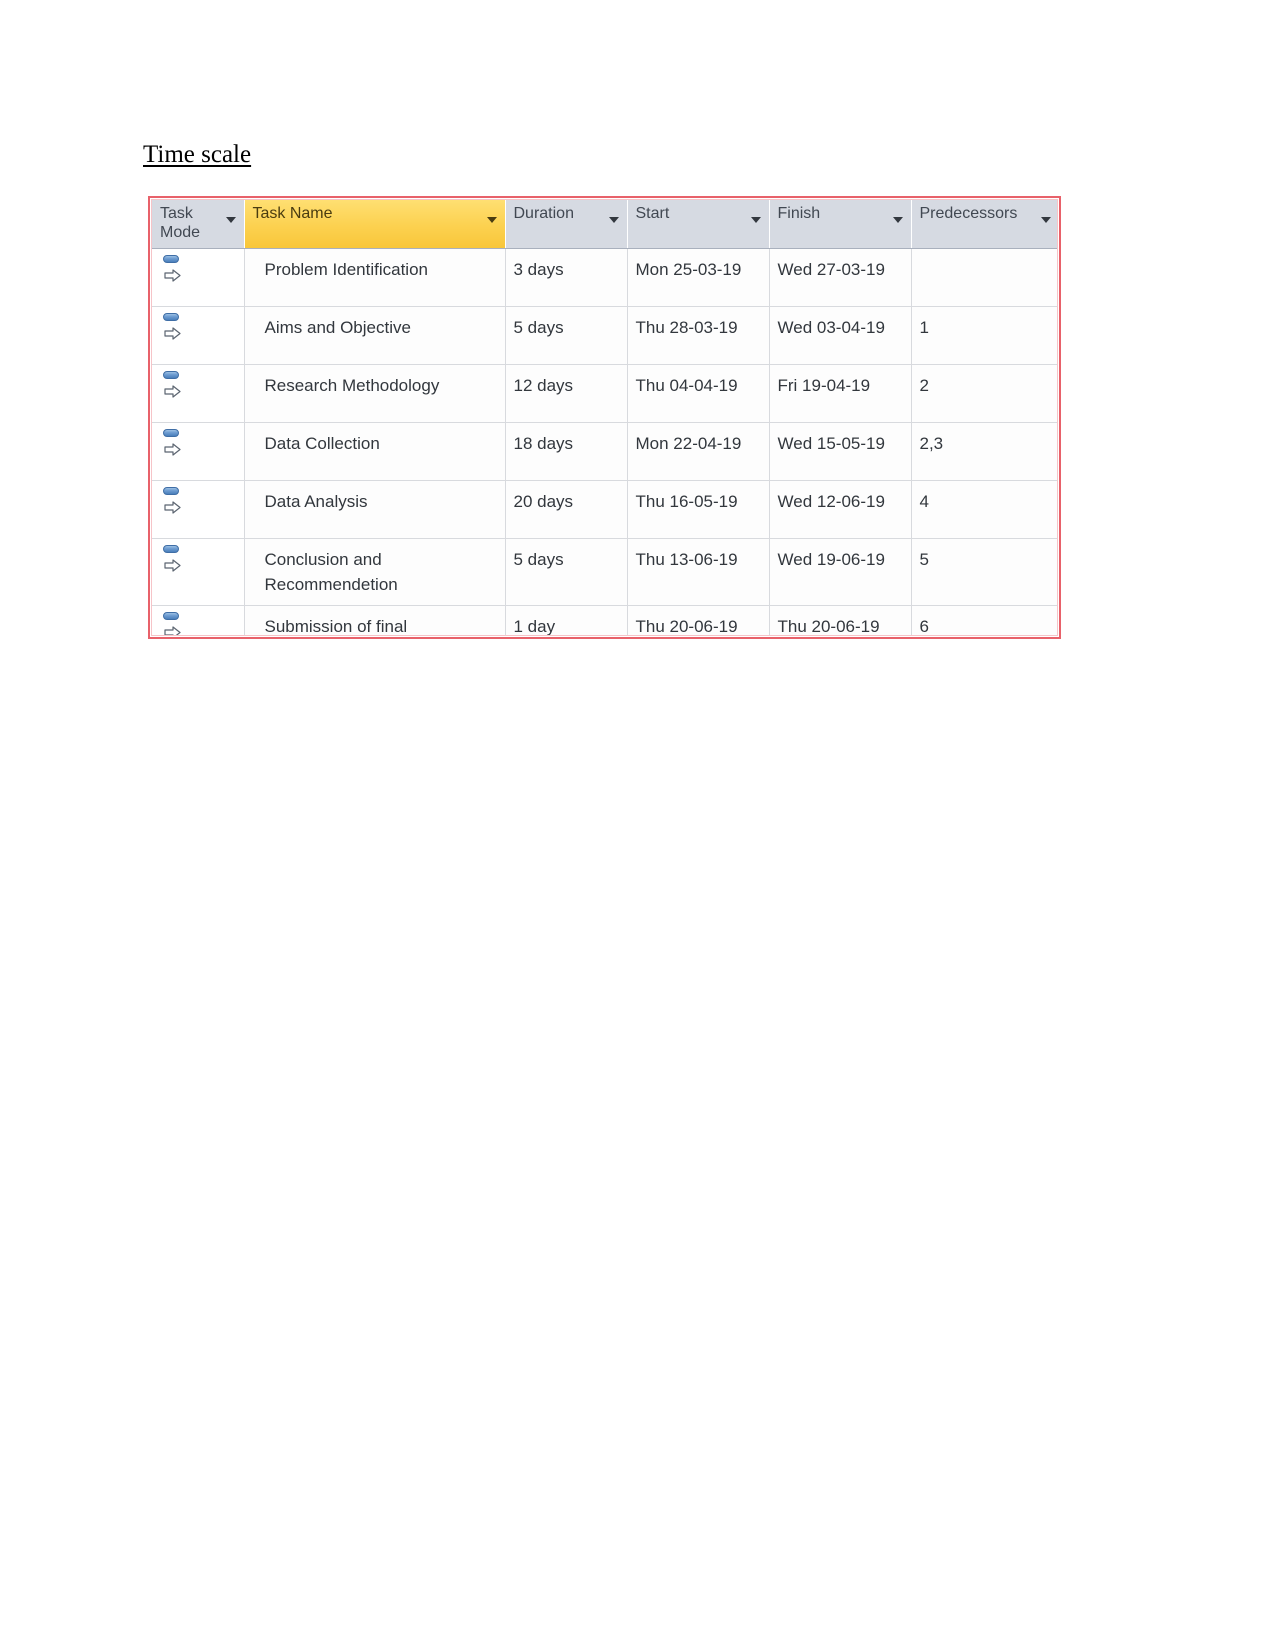  What do you see at coordinates (375, 620) in the screenshot?
I see `cell-task-name: Submission of final Report` at bounding box center [375, 620].